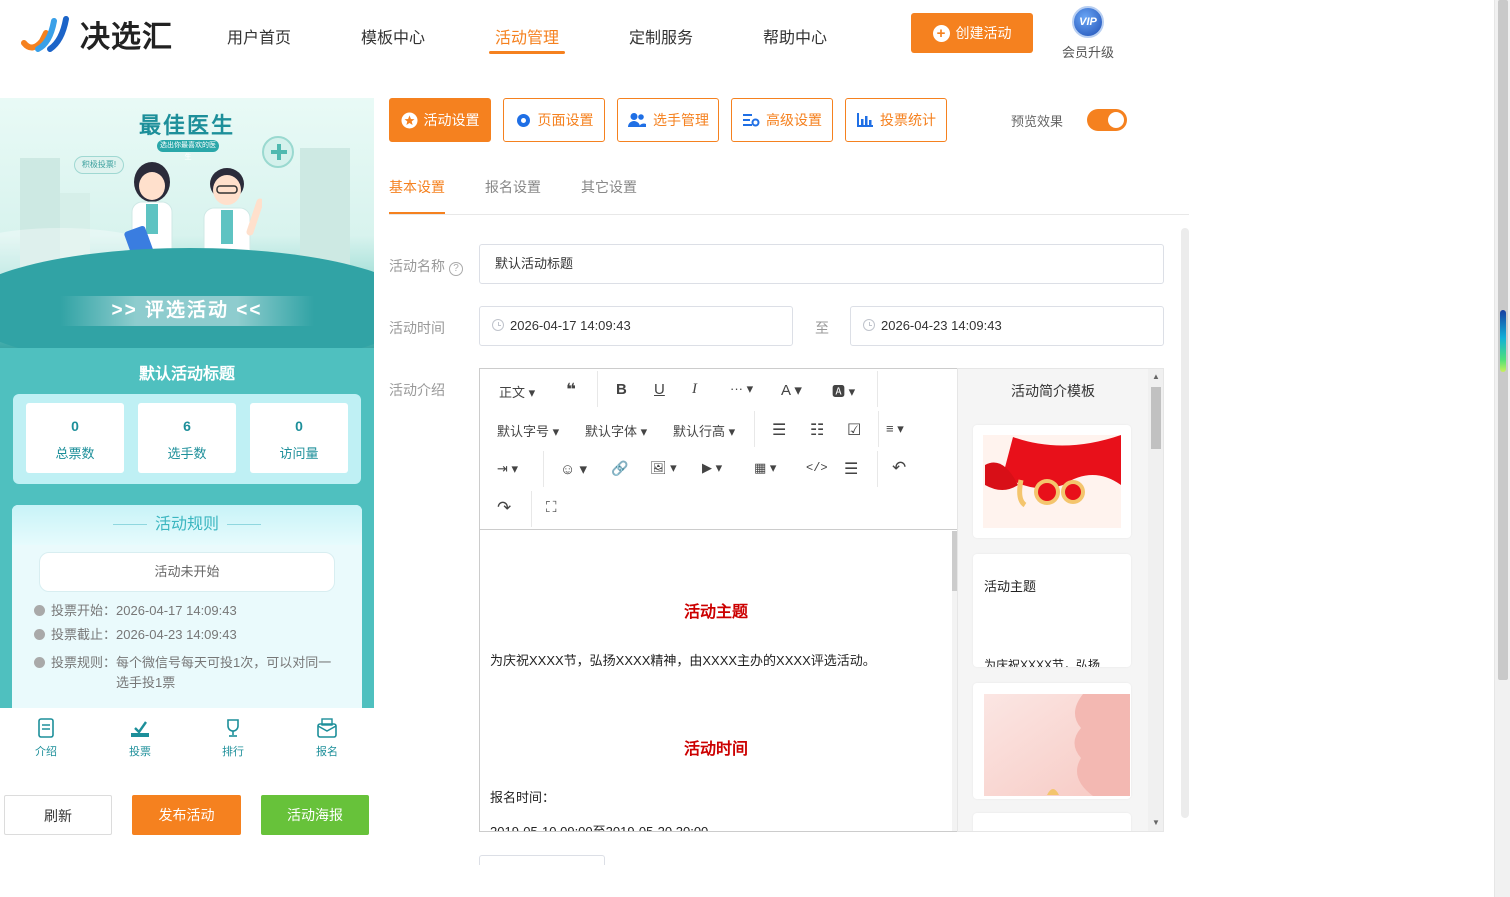 This screenshot has width=1510, height=897. I want to click on rule-start-text: 投票开始：2026-04-17 14:09:43, so click(144, 610).